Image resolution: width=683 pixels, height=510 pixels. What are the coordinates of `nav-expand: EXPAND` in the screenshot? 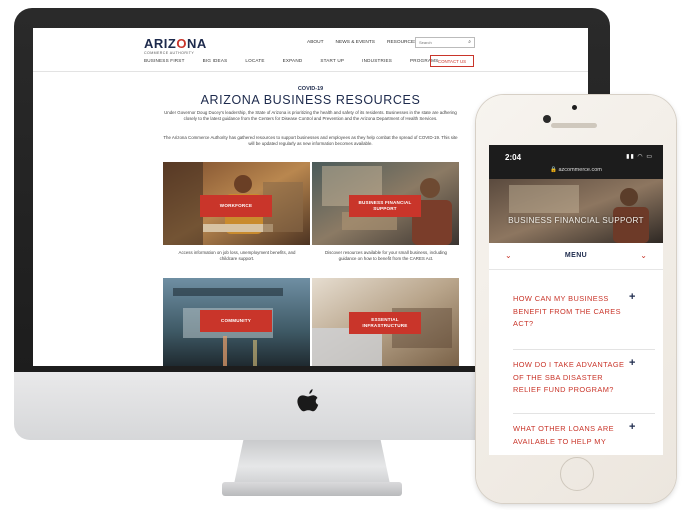 It's located at (293, 60).